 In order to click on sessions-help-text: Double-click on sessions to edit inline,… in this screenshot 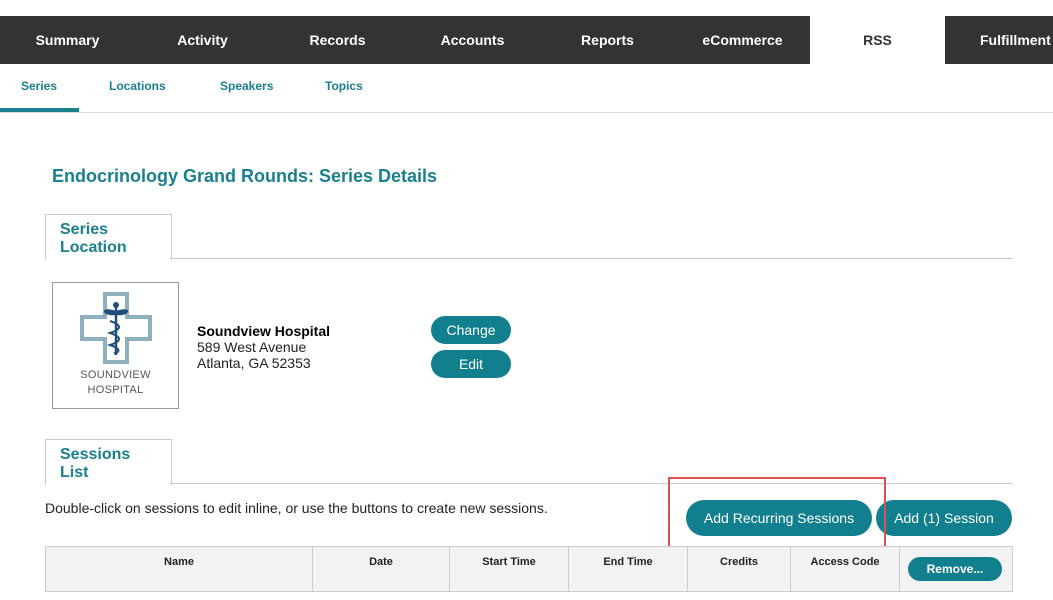, I will do `click(296, 508)`.